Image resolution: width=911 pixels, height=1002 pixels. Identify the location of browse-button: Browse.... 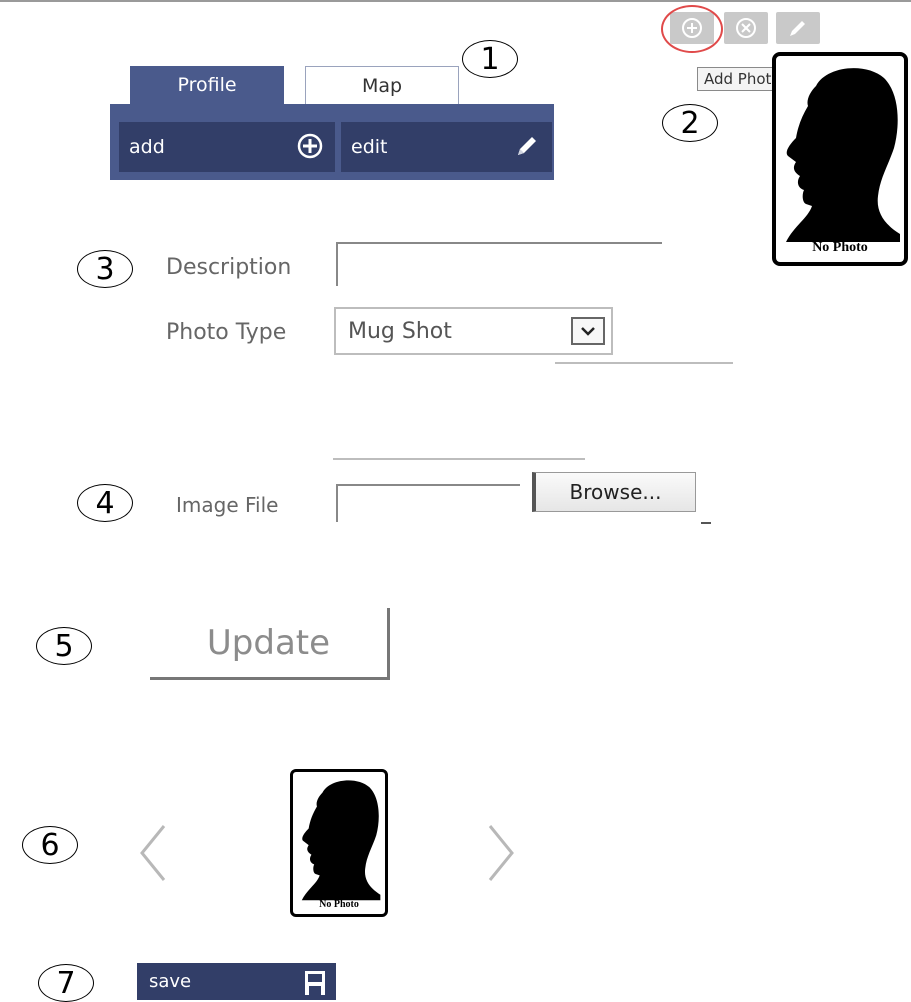
(614, 492).